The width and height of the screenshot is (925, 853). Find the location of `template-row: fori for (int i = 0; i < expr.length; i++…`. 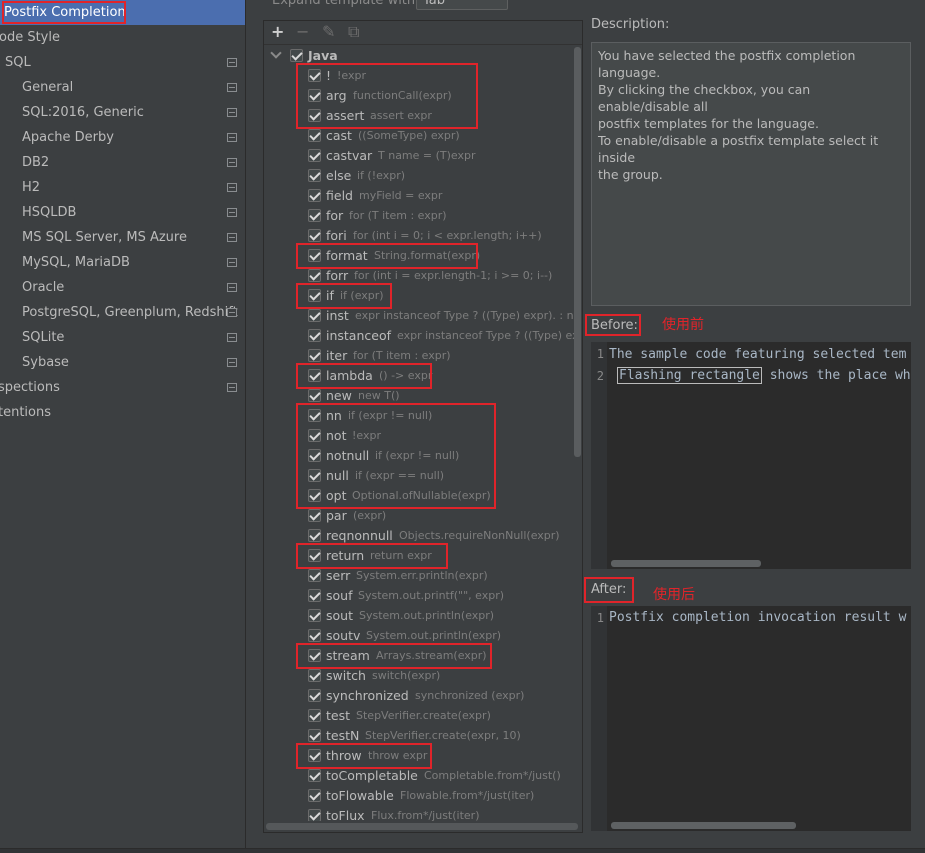

template-row: fori for (int i = 0; i < expr.length; i++… is located at coordinates (419, 236).